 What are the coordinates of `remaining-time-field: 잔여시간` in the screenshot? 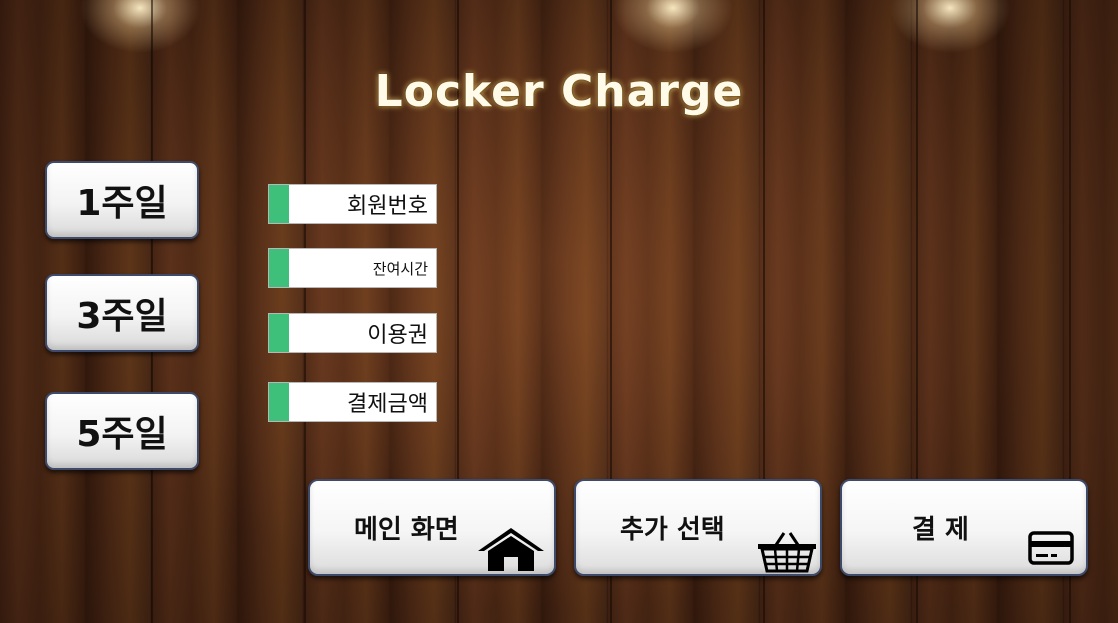 It's located at (352, 268).